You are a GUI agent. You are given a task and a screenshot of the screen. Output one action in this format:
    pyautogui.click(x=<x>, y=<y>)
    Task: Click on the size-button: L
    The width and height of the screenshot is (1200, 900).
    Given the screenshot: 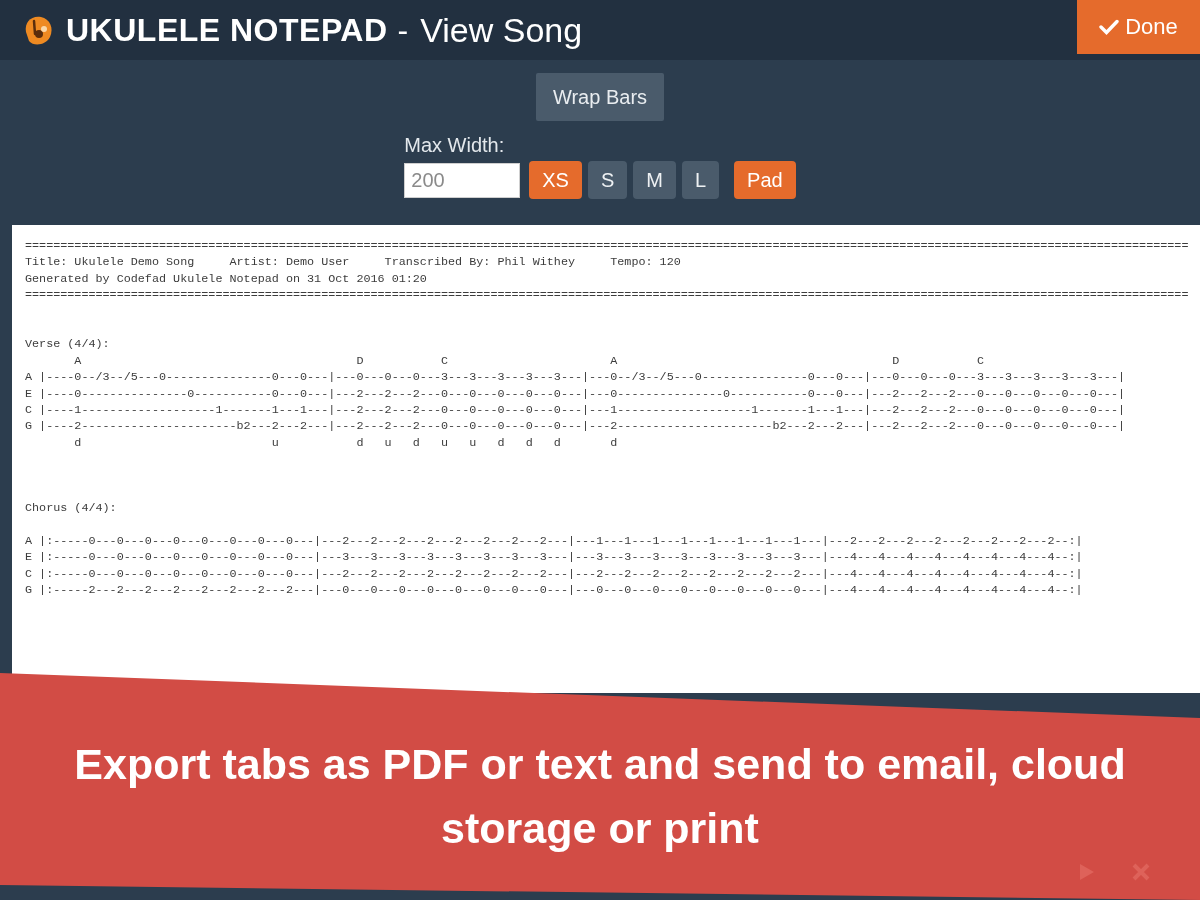 What is the action you would take?
    pyautogui.click(x=701, y=180)
    